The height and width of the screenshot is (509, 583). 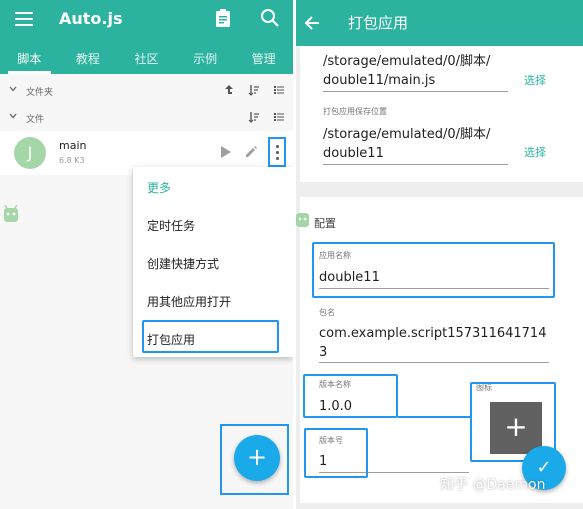 I want to click on app-title: Auto.js, so click(x=91, y=18).